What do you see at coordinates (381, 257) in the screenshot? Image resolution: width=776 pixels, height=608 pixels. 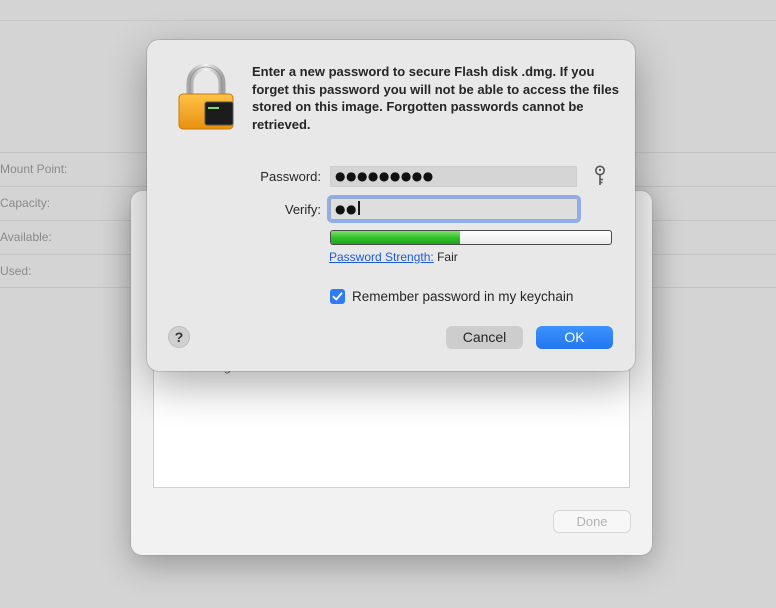 I see `password-strength-link: Password Strength:` at bounding box center [381, 257].